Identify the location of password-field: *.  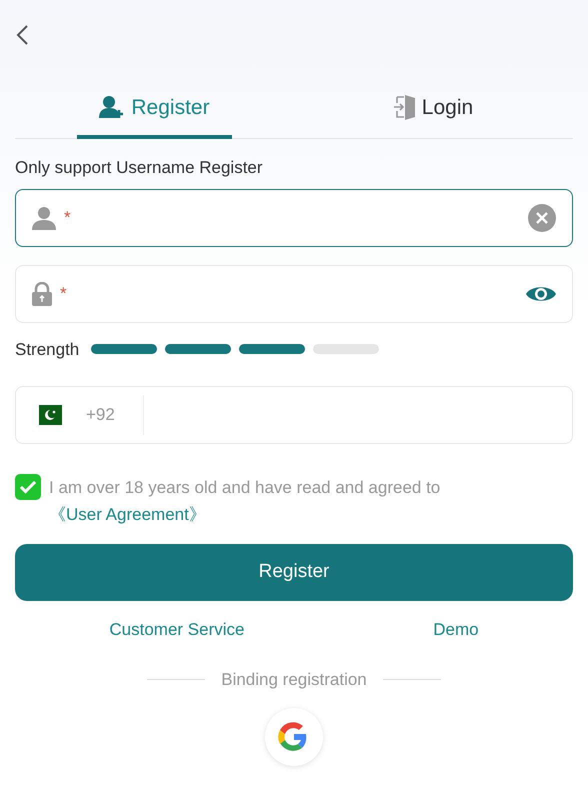
(294, 293).